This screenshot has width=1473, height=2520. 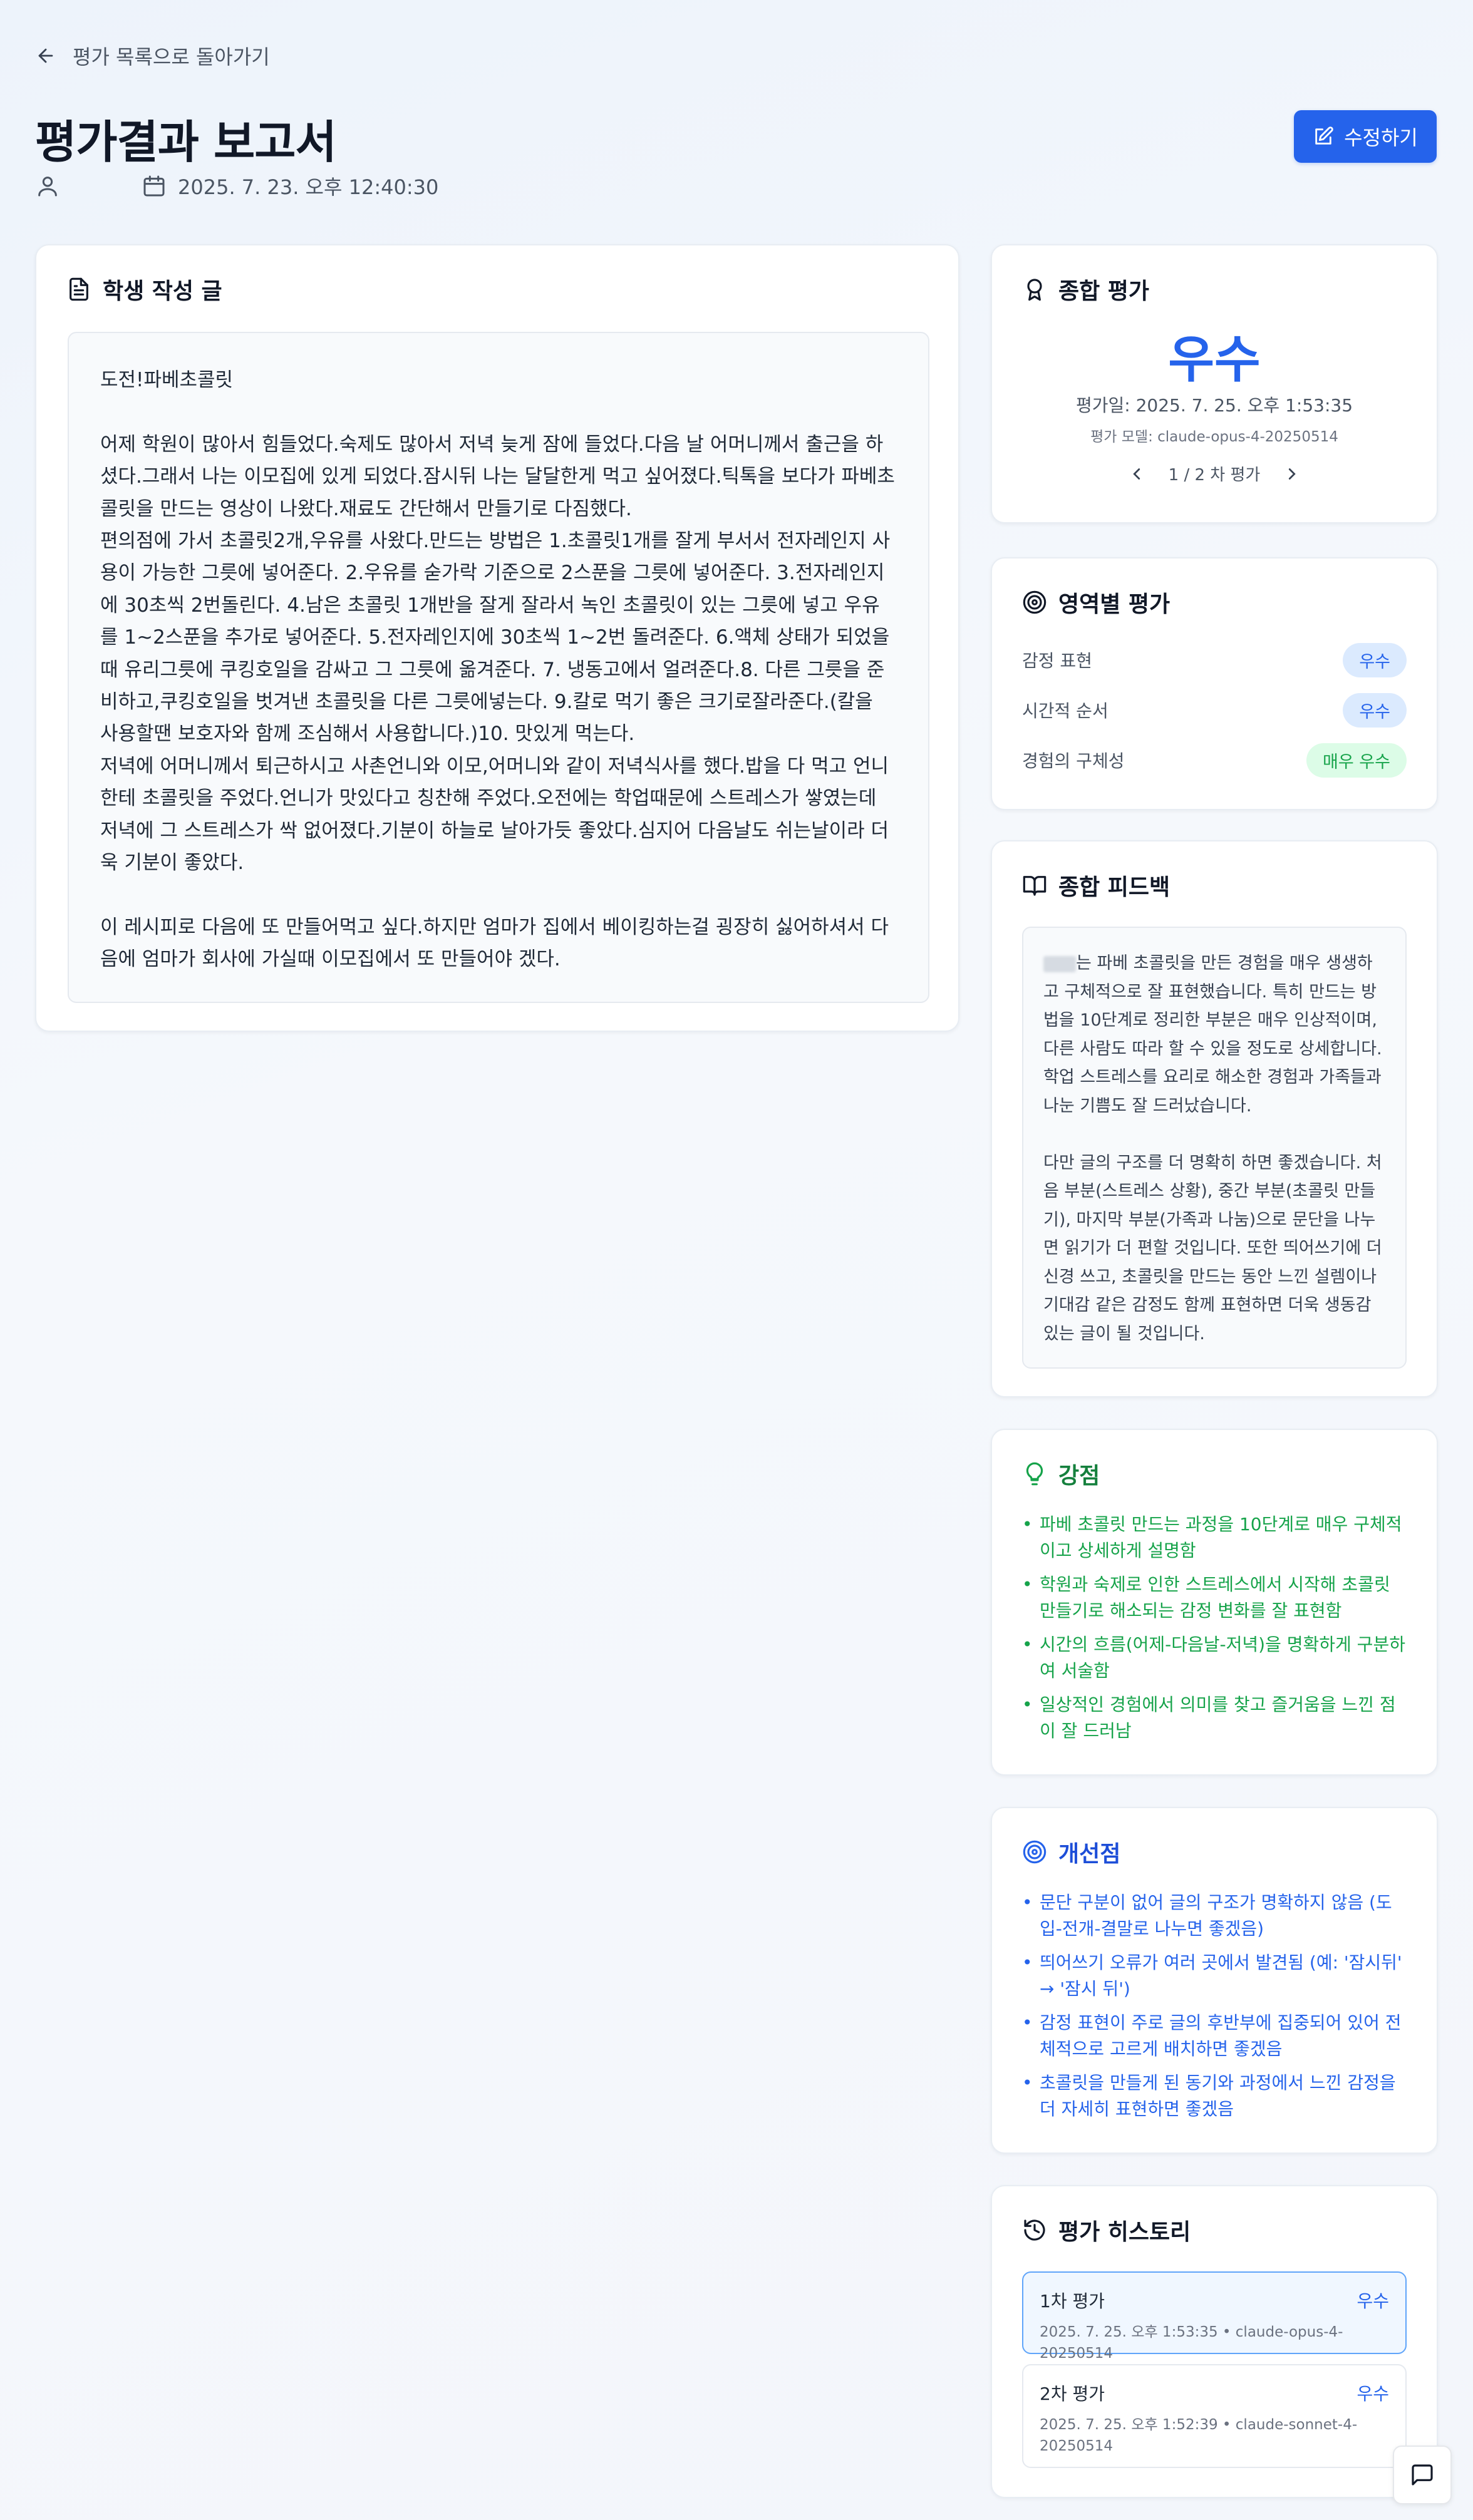 What do you see at coordinates (1034, 2230) in the screenshot?
I see `history-icon` at bounding box center [1034, 2230].